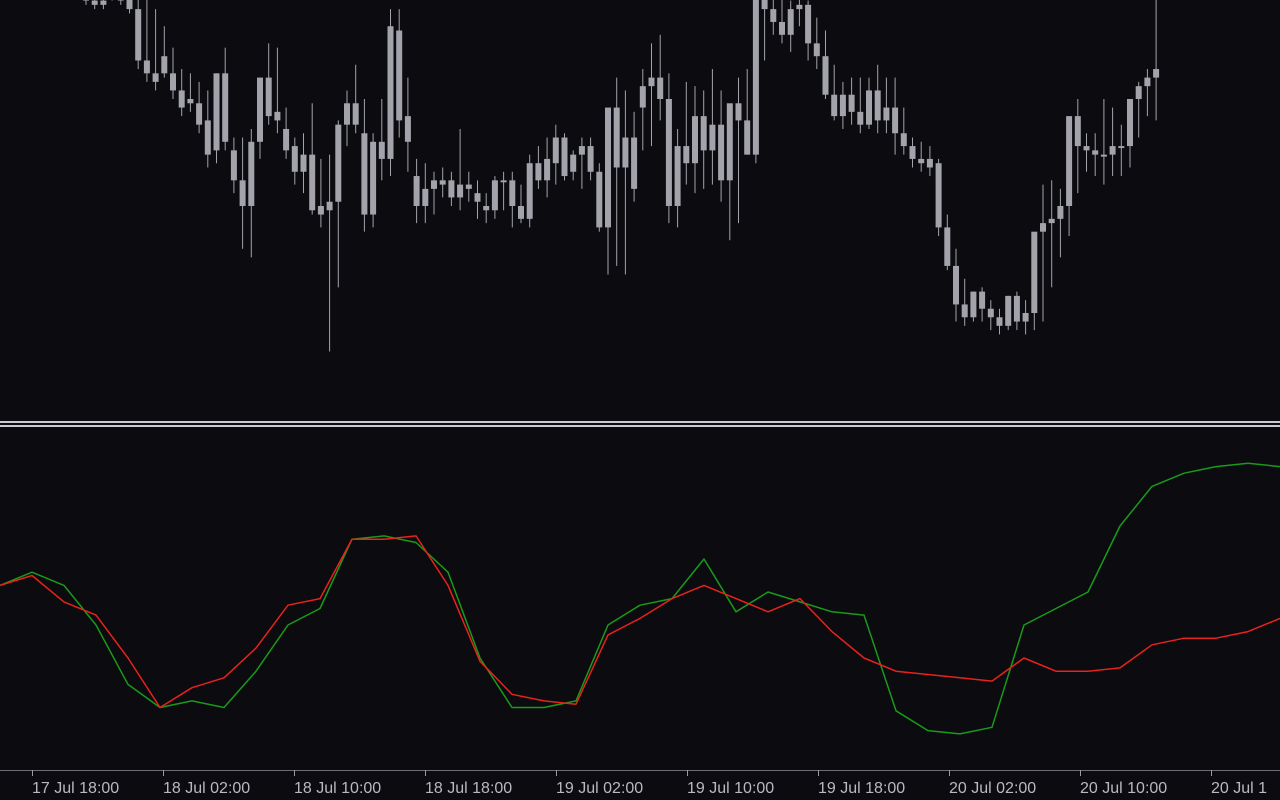 Image resolution: width=1280 pixels, height=800 pixels. What do you see at coordinates (1124, 788) in the screenshot?
I see `time-tick-label: 20 Jul 10:00` at bounding box center [1124, 788].